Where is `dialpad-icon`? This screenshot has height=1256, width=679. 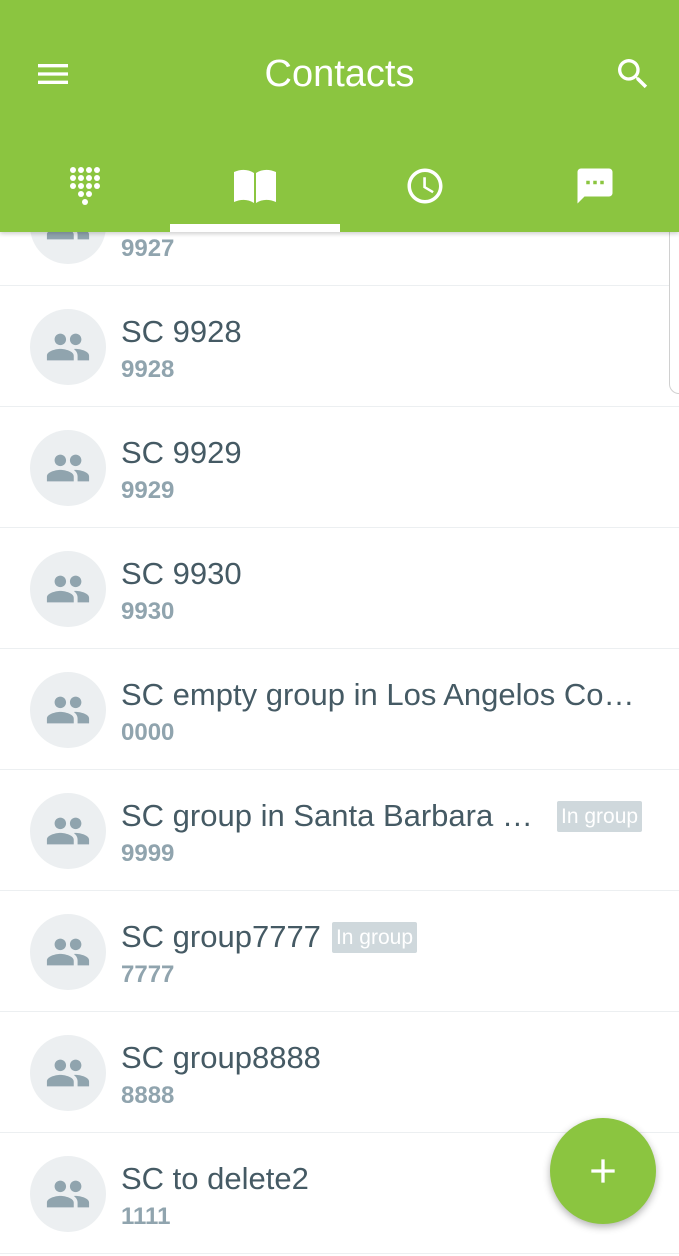
dialpad-icon is located at coordinates (85, 186).